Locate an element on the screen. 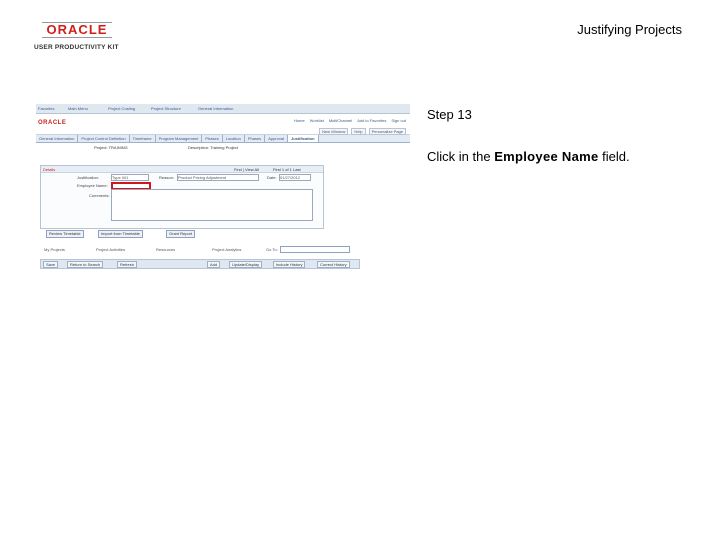  row-pager: First 1 of 1 Last is located at coordinates (287, 169).